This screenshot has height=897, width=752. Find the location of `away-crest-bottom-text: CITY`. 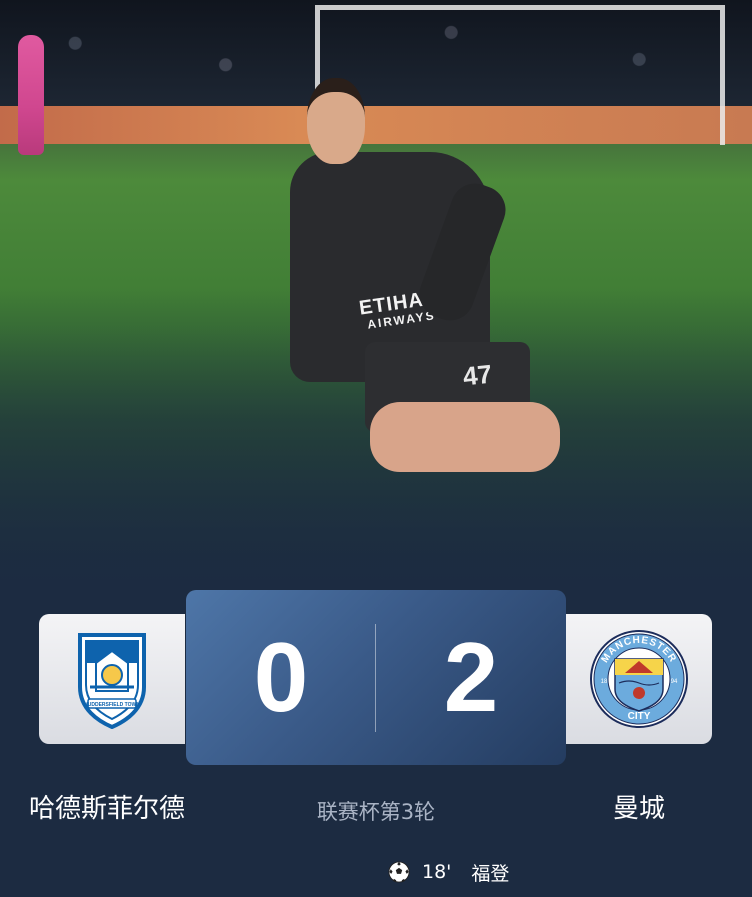

away-crest-bottom-text: CITY is located at coordinates (639, 716).